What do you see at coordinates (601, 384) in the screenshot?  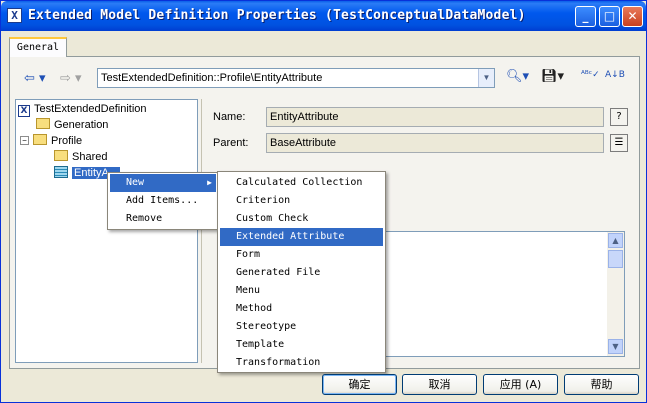 I see `help-dialog-button: 帮助` at bounding box center [601, 384].